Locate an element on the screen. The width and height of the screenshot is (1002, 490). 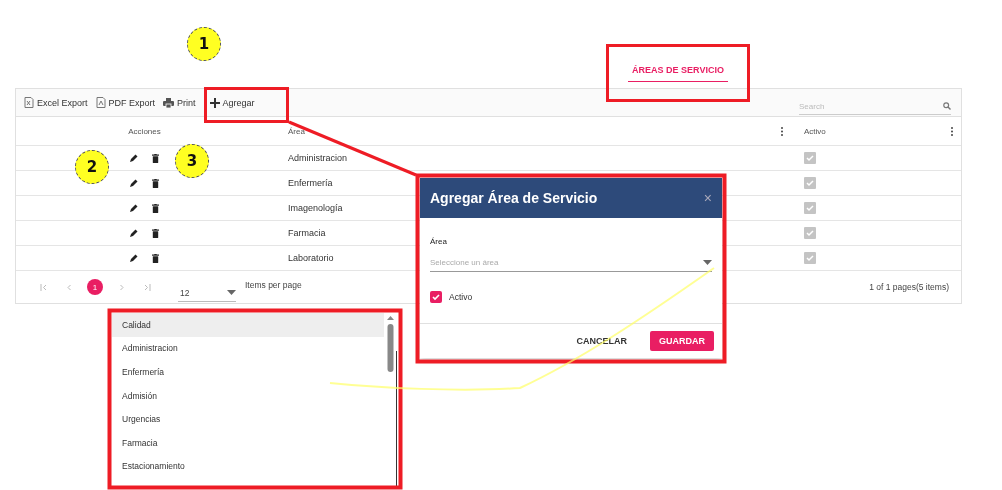
page-button: 1 is located at coordinates (95, 287).